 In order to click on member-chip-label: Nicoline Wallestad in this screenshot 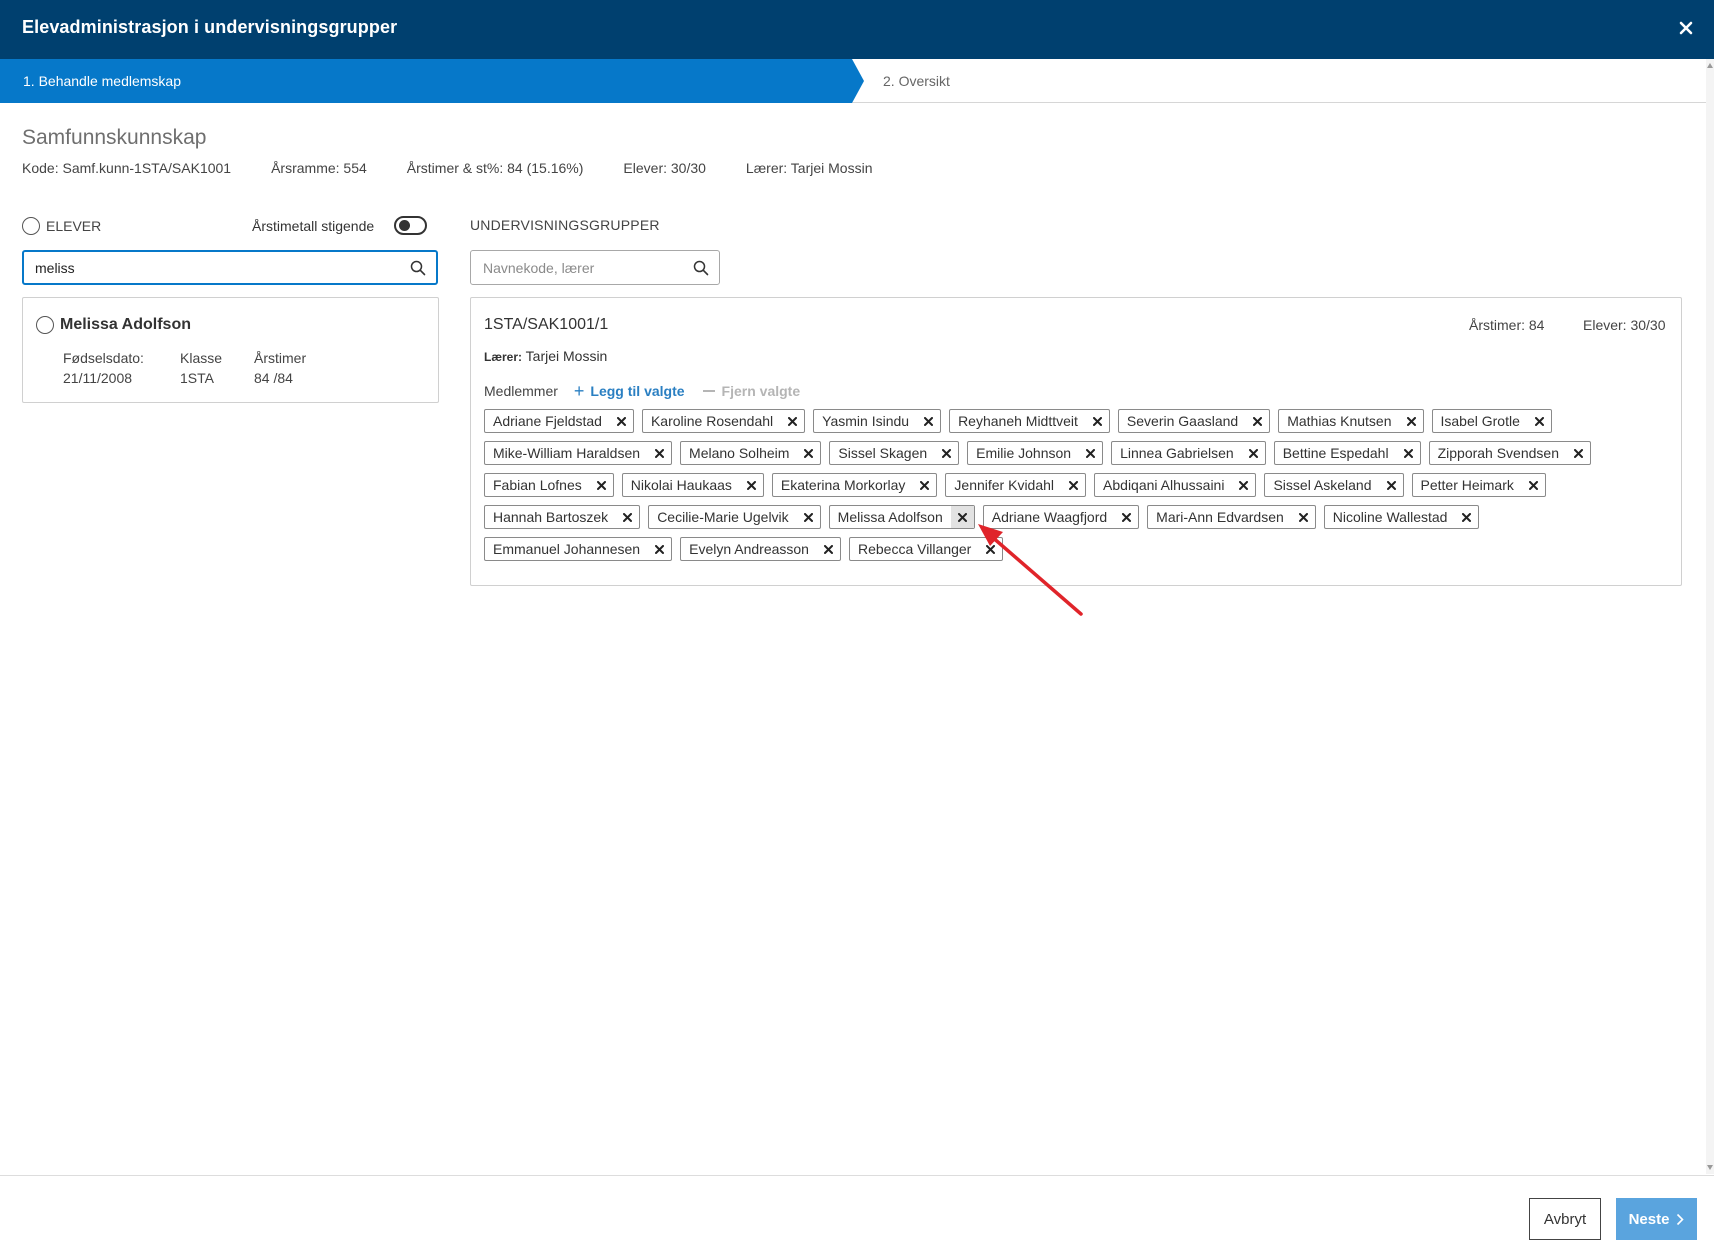, I will do `click(1390, 517)`.